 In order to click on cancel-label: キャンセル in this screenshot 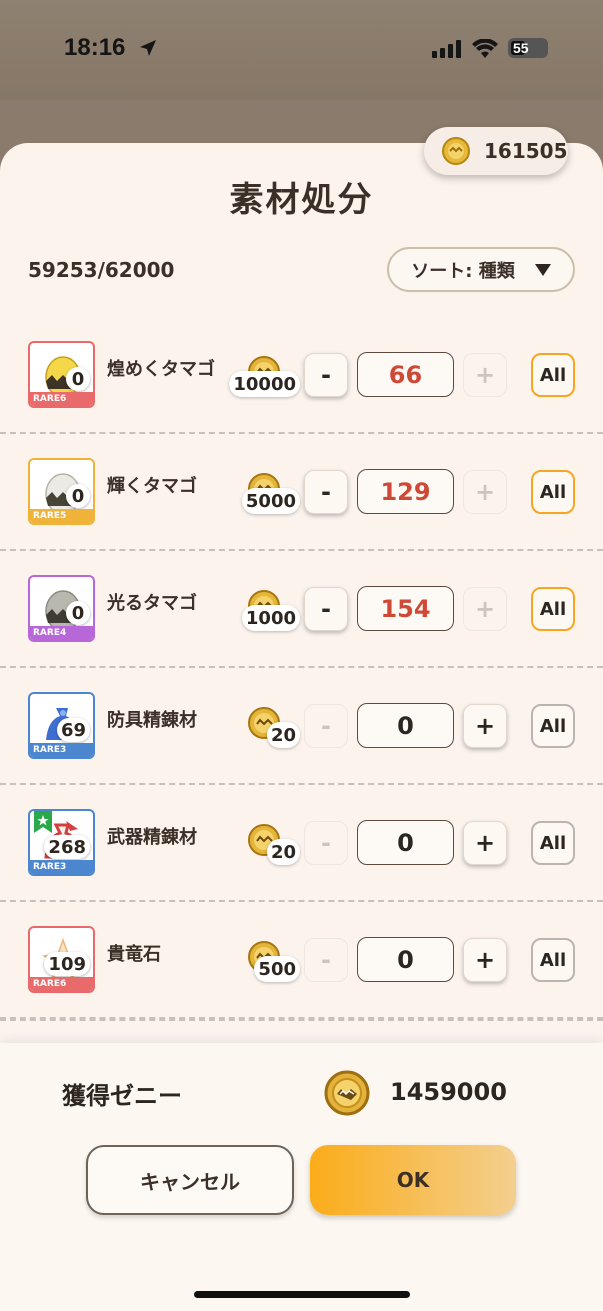, I will do `click(190, 1181)`.